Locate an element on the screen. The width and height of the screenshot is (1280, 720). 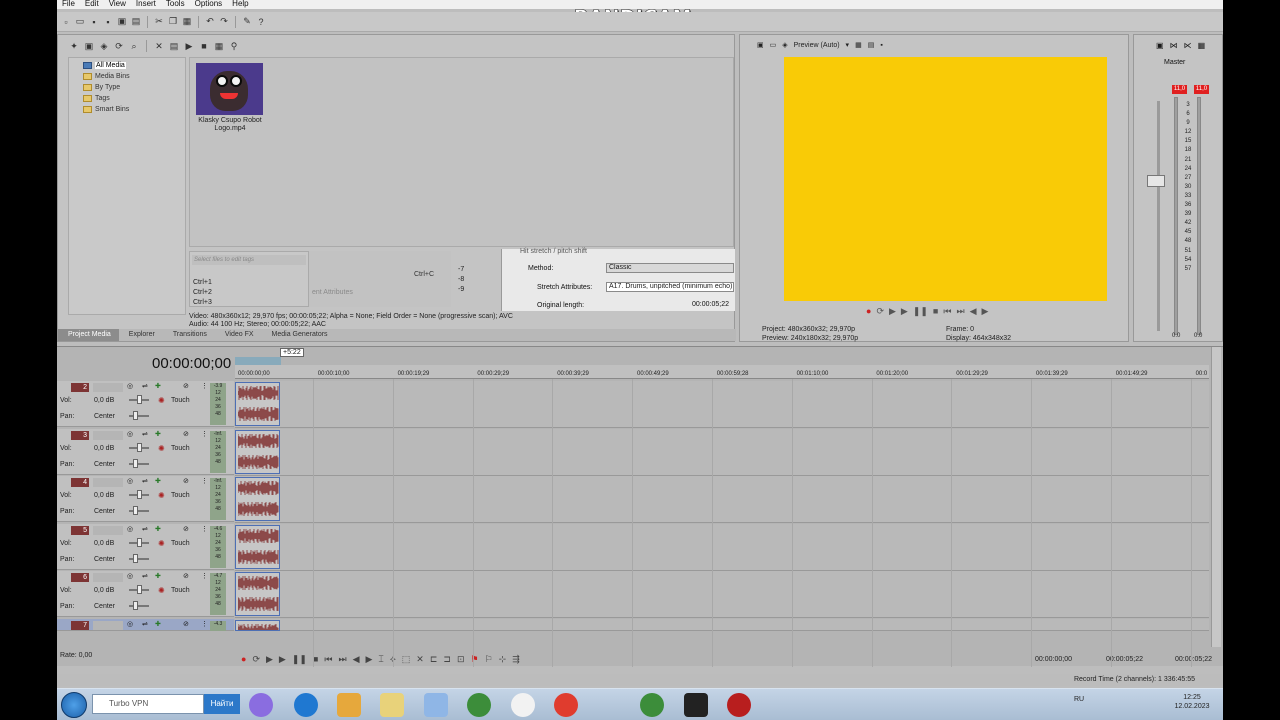
auto-ripple-icon: ⇶ is located at coordinates (516, 659).